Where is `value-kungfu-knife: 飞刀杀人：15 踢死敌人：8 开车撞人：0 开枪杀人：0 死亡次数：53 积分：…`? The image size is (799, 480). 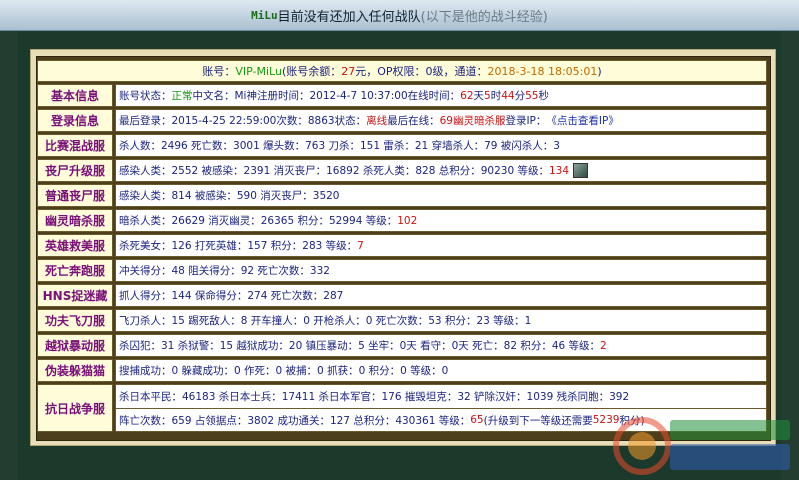 value-kungfu-knife: 飞刀杀人：15 踢死敌人：8 开车撞人：0 开枪杀人：0 死亡次数：53 积分：… is located at coordinates (441, 320).